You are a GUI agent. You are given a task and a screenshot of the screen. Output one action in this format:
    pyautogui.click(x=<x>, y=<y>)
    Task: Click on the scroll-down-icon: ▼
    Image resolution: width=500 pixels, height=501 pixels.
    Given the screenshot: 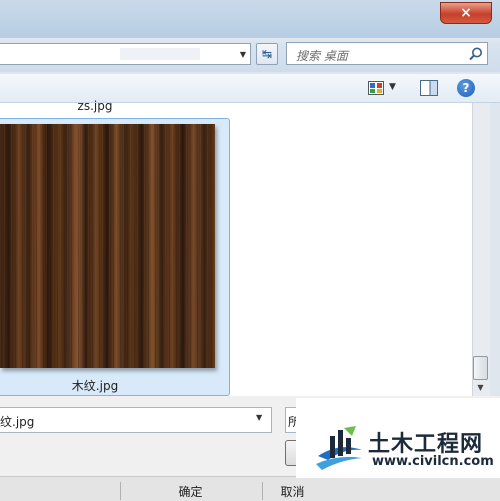 What is the action you would take?
    pyautogui.click(x=480, y=387)
    